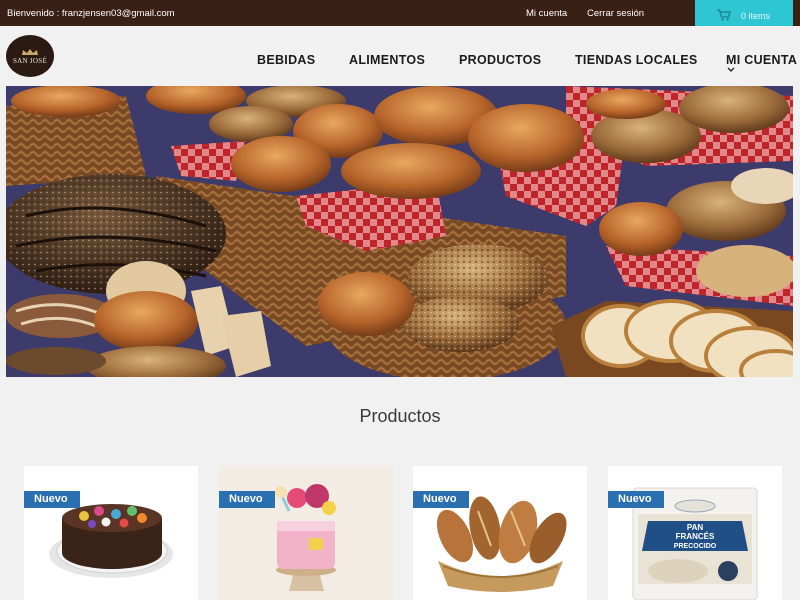 Image resolution: width=800 pixels, height=600 pixels. I want to click on product-image-pan-frances: PAN FRANCÉS PRECOCIDO, so click(695, 543).